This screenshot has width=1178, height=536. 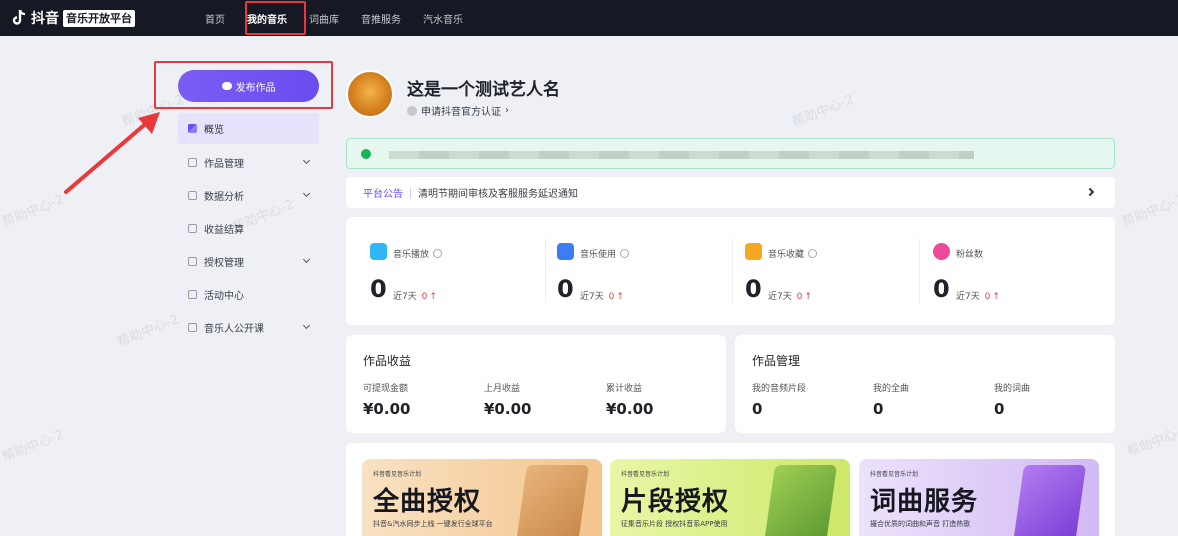 I want to click on chevron-right-icon: ›, so click(x=507, y=110).